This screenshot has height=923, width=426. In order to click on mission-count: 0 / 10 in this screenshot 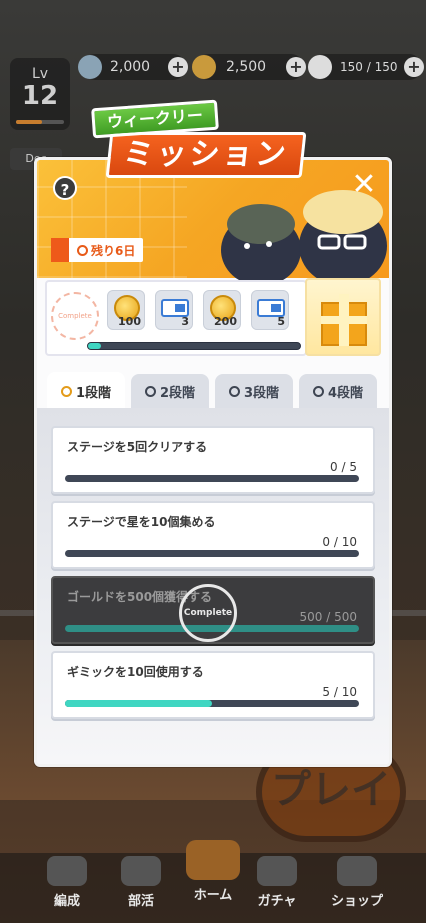, I will do `click(339, 542)`.